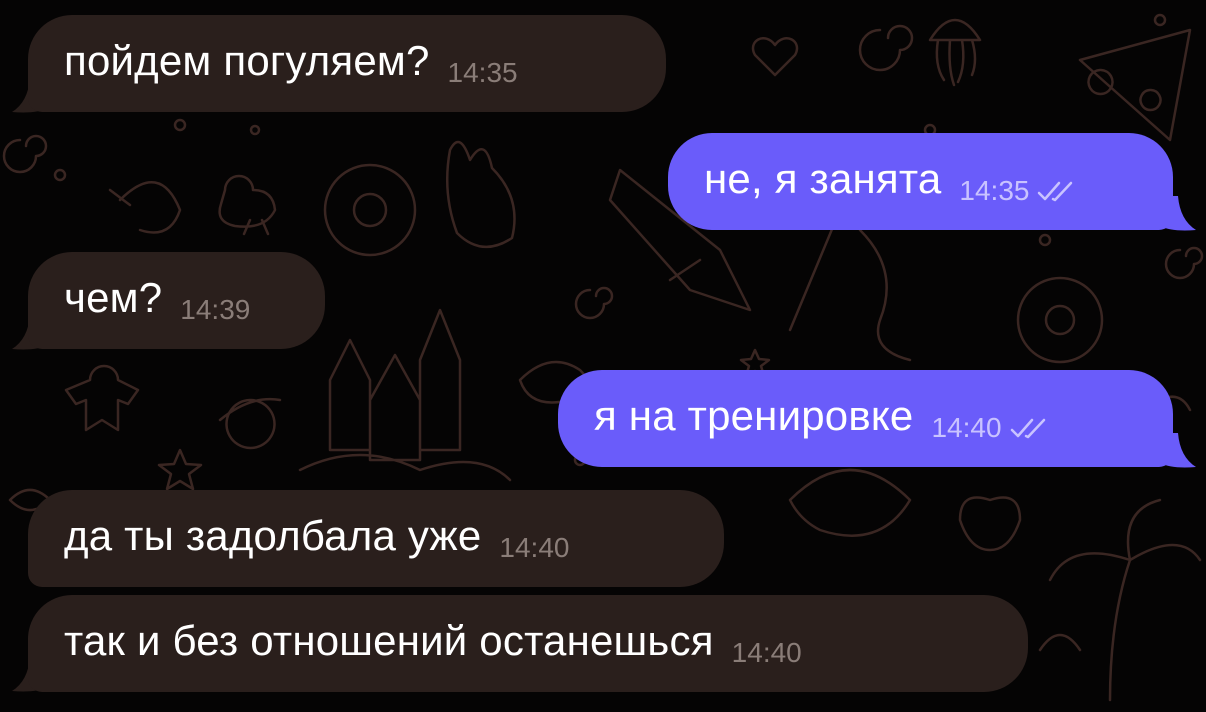 The width and height of the screenshot is (1206, 712). What do you see at coordinates (102, 398) in the screenshot?
I see `gingerbread-doodle` at bounding box center [102, 398].